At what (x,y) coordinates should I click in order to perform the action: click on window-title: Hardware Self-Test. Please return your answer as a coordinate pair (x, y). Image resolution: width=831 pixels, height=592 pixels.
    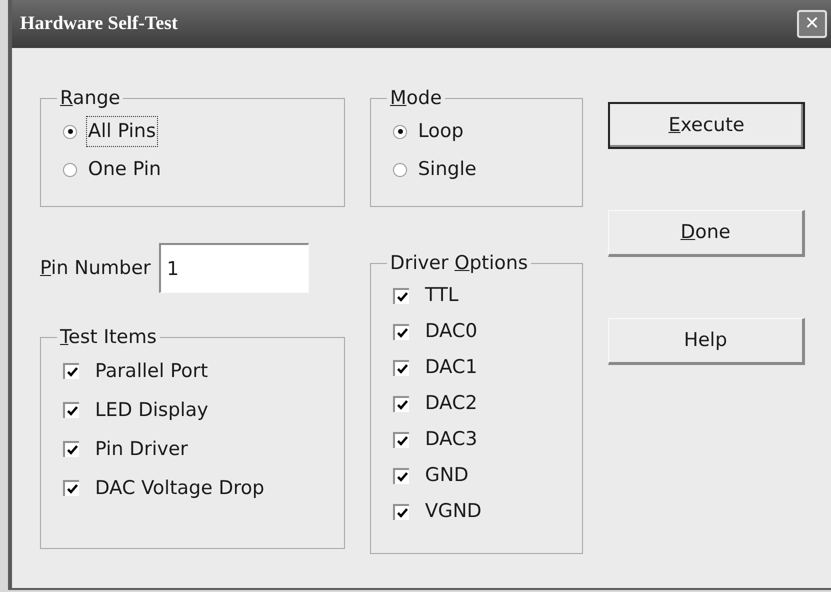
    Looking at the image, I should click on (99, 24).